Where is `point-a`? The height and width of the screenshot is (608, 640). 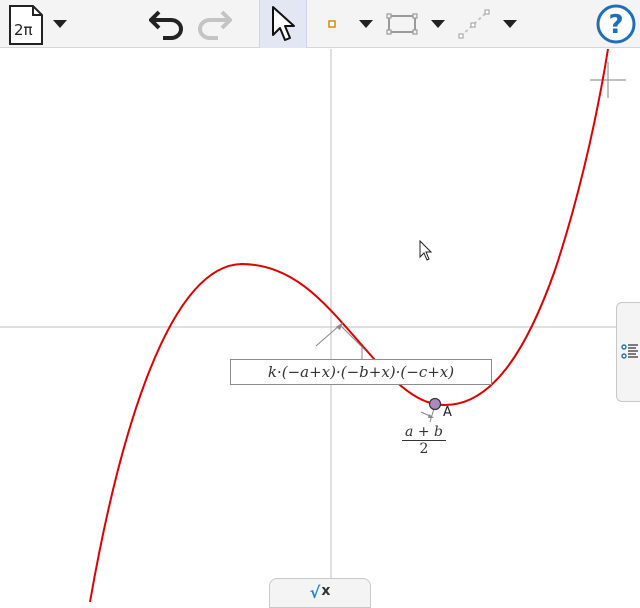 point-a is located at coordinates (435, 404).